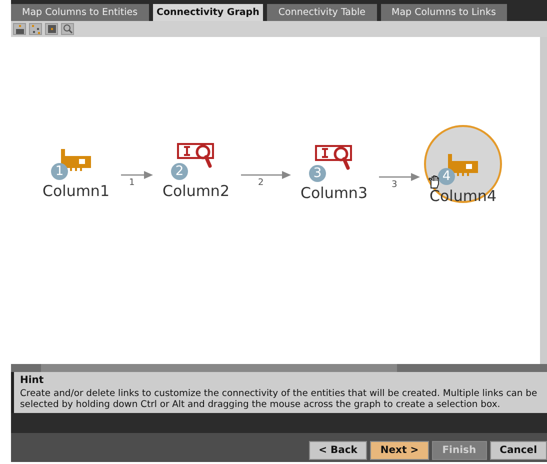 The height and width of the screenshot is (464, 547). I want to click on grid-layout-icon, so click(51, 29).